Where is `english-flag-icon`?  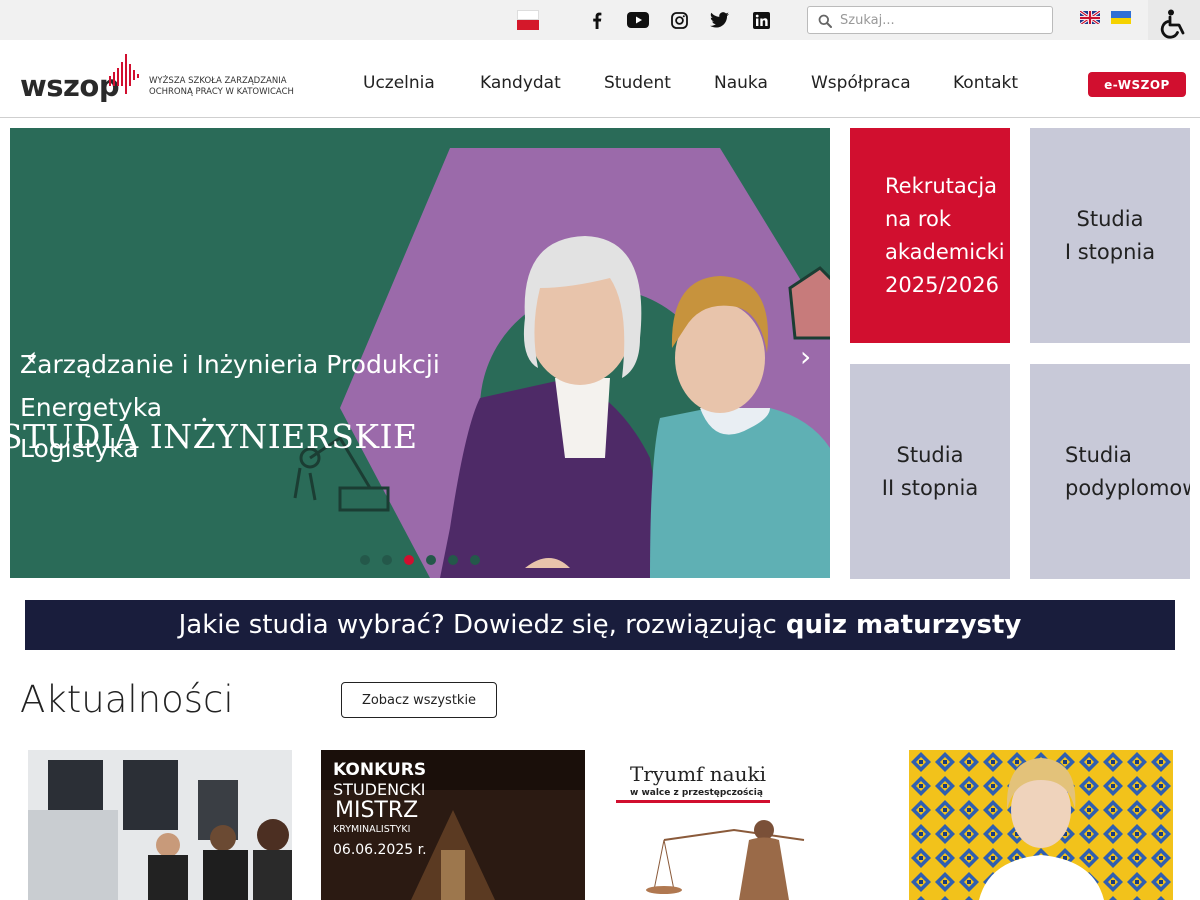
english-flag-icon is located at coordinates (1090, 17).